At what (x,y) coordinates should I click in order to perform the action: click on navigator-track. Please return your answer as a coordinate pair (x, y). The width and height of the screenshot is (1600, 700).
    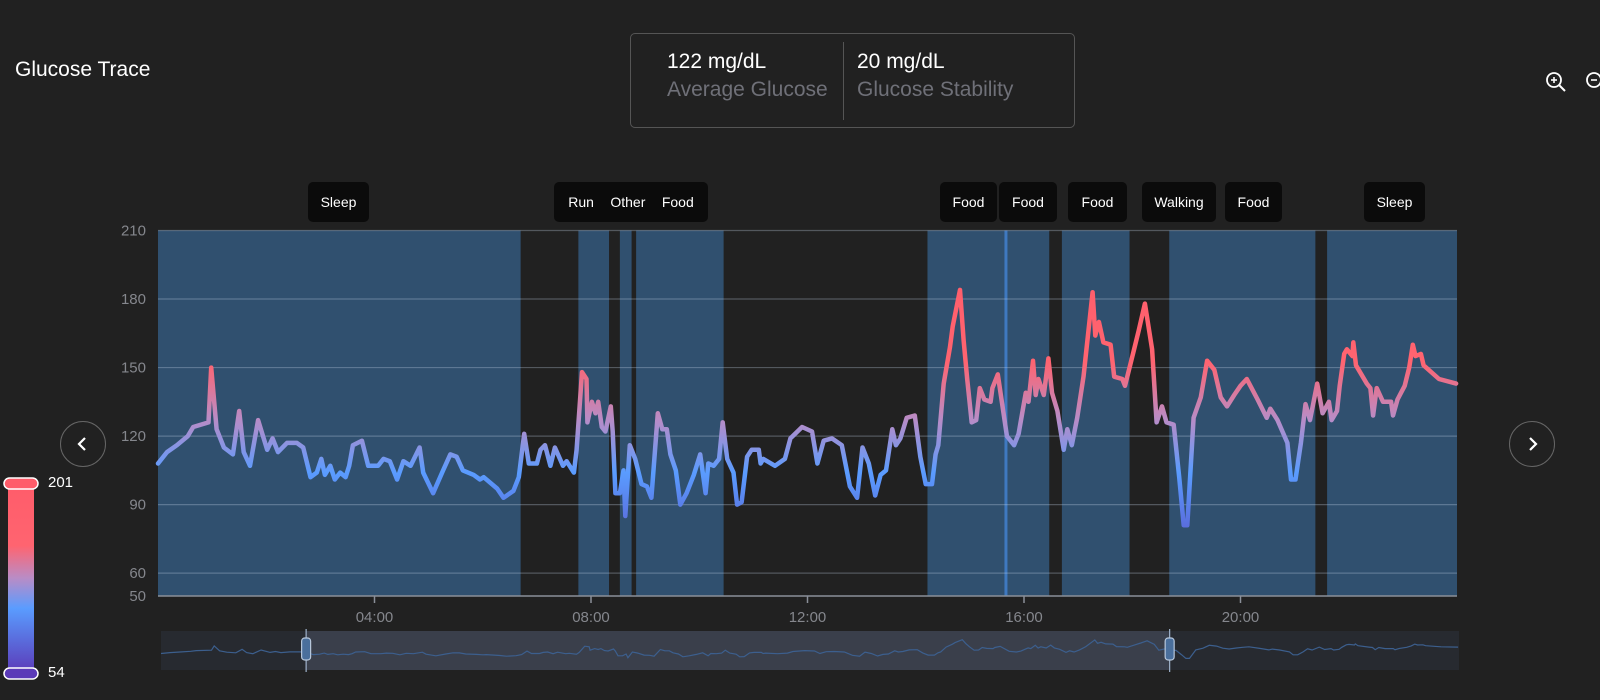
    Looking at the image, I should click on (810, 650).